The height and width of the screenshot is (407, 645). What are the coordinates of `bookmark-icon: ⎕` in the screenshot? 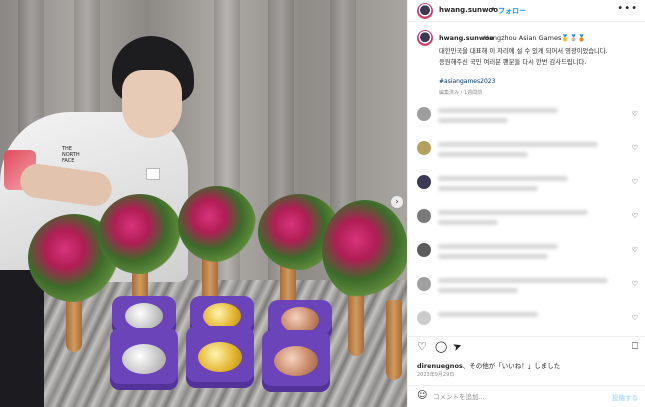 It's located at (635, 347).